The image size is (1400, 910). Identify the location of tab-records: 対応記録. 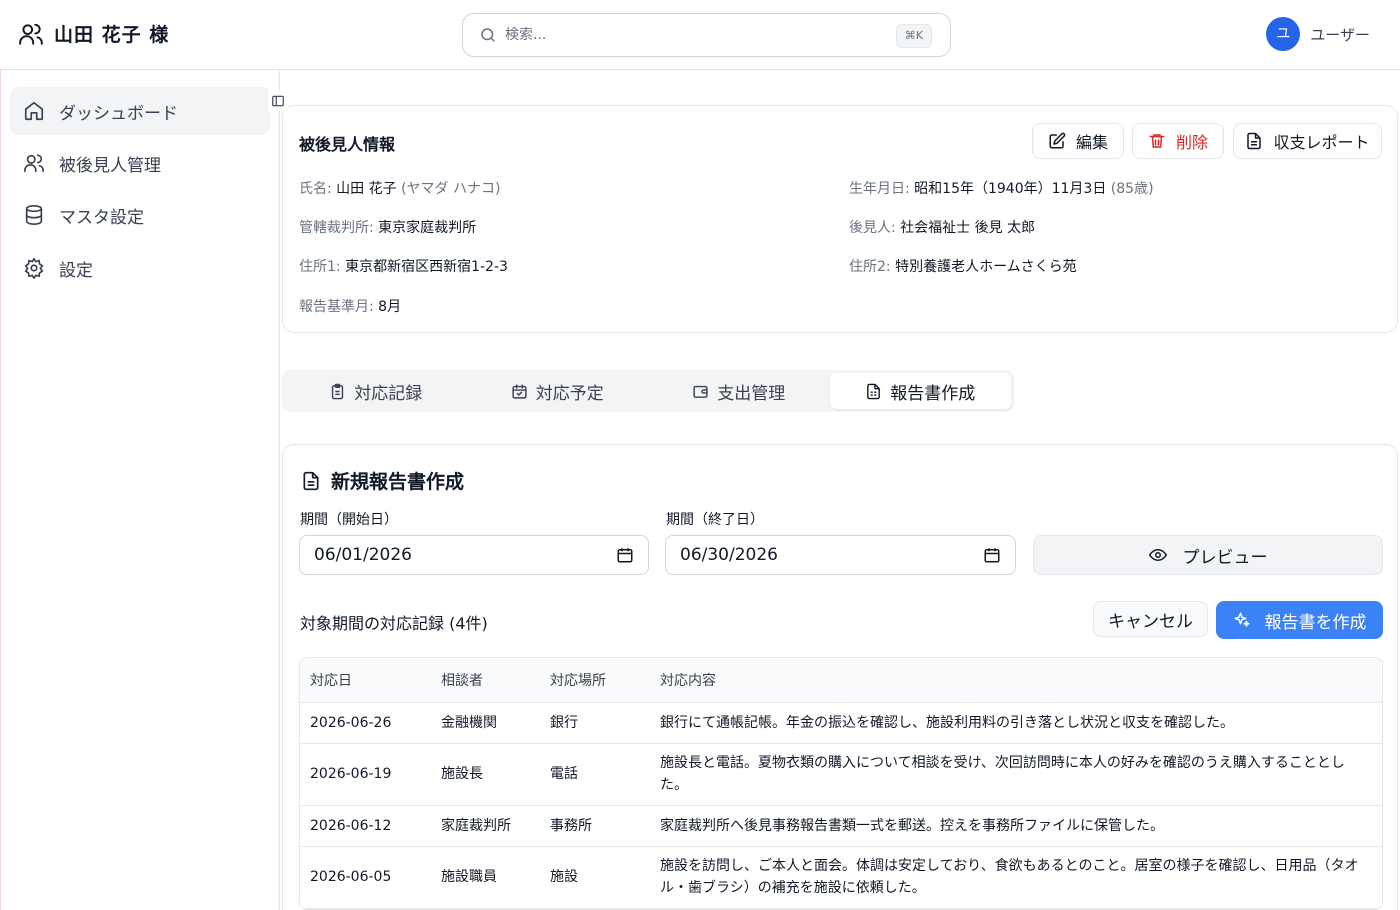
(376, 391).